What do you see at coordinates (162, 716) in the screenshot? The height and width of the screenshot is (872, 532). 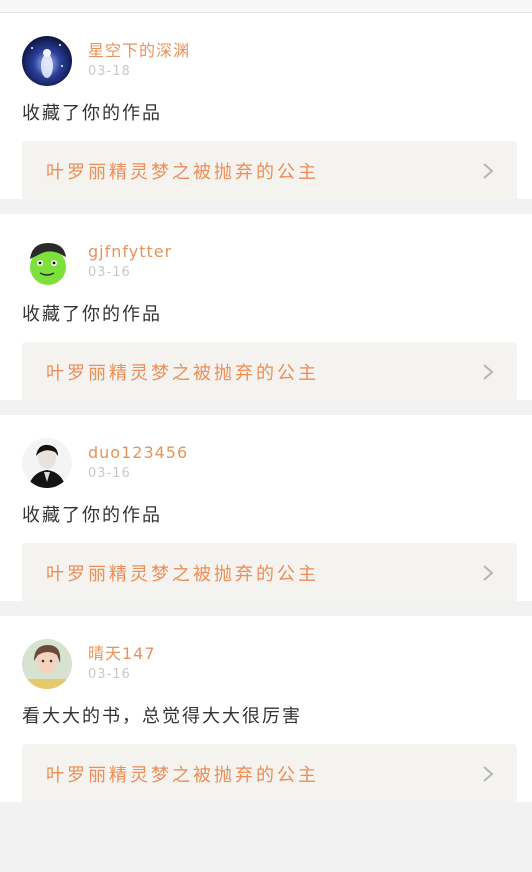 I see `comment-text: 看大大的书，总觉得大大很厉害` at bounding box center [162, 716].